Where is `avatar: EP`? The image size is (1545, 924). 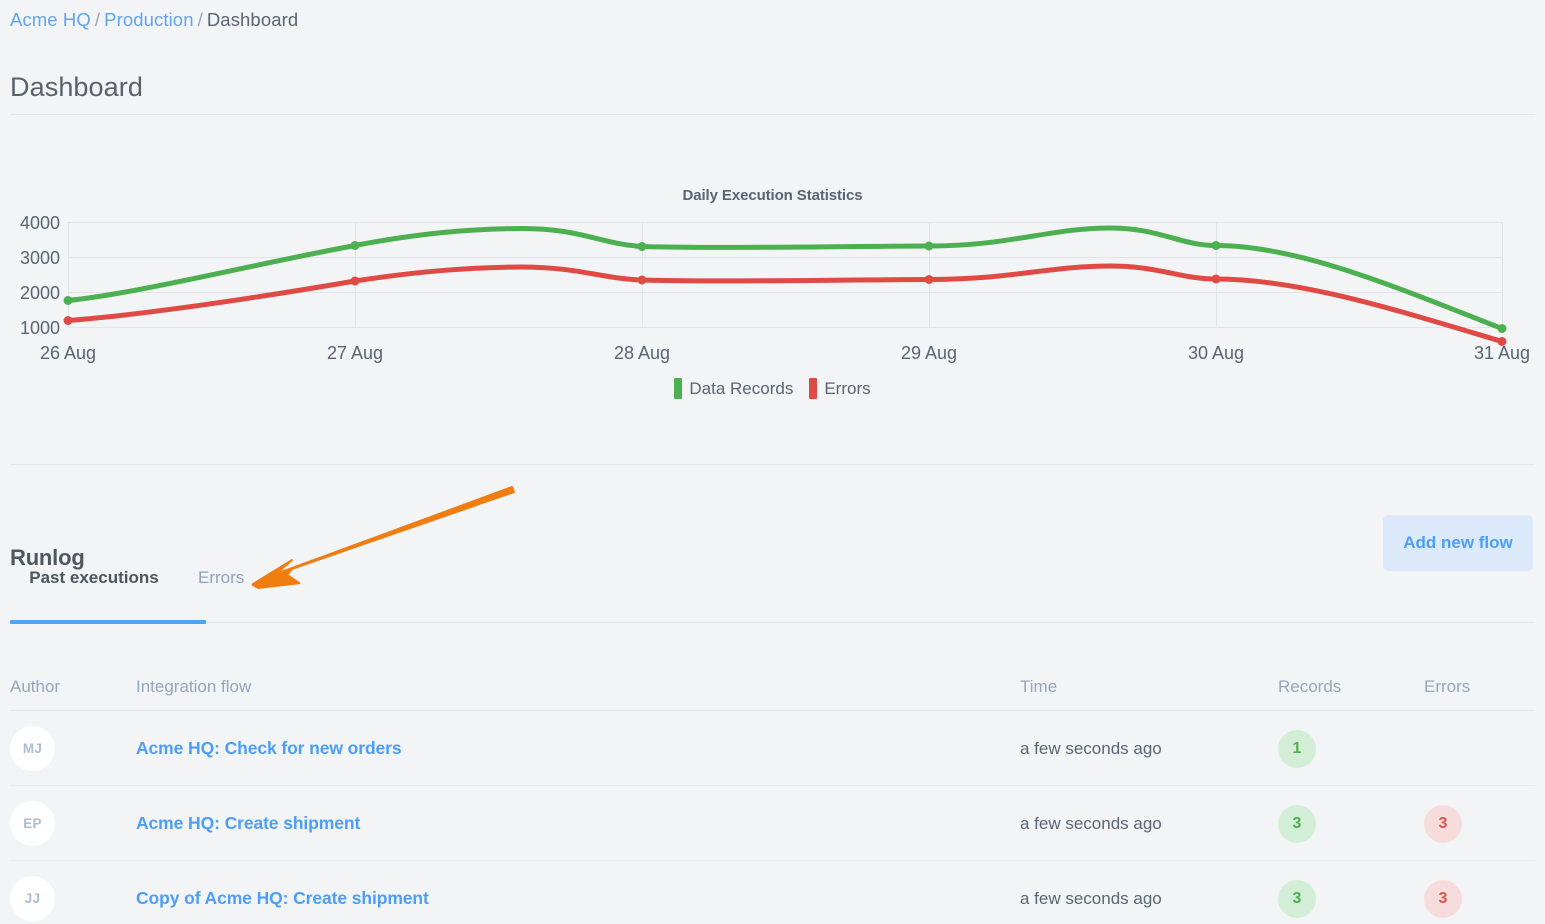
avatar: EP is located at coordinates (32, 823).